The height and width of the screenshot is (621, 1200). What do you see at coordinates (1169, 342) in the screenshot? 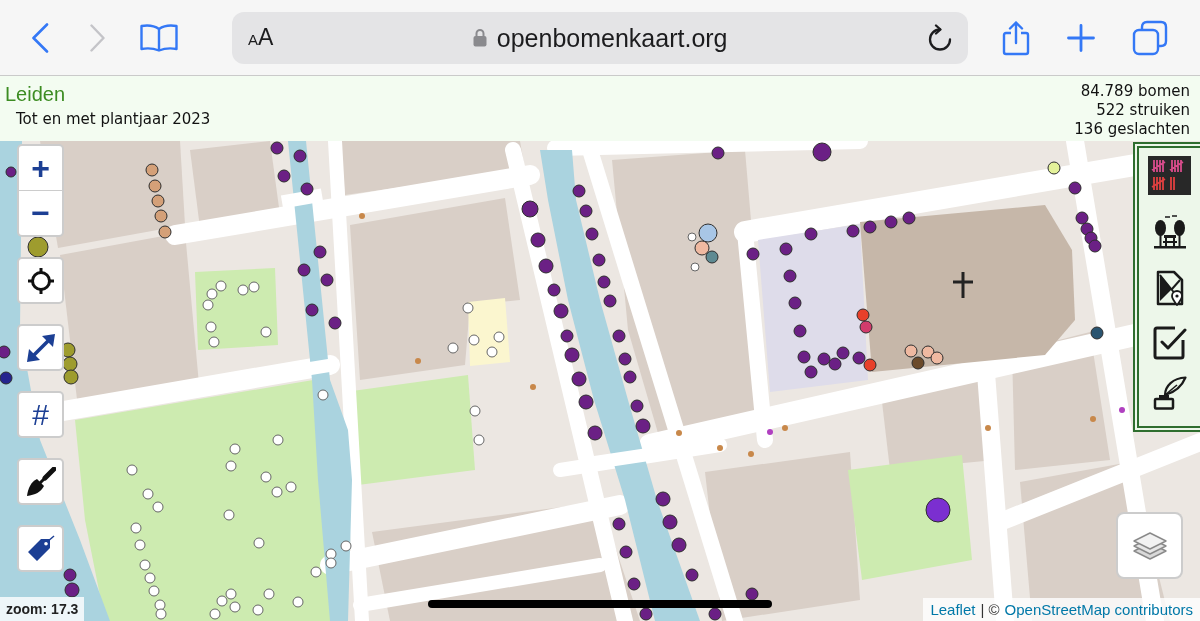
I see `checkbox-icon` at bounding box center [1169, 342].